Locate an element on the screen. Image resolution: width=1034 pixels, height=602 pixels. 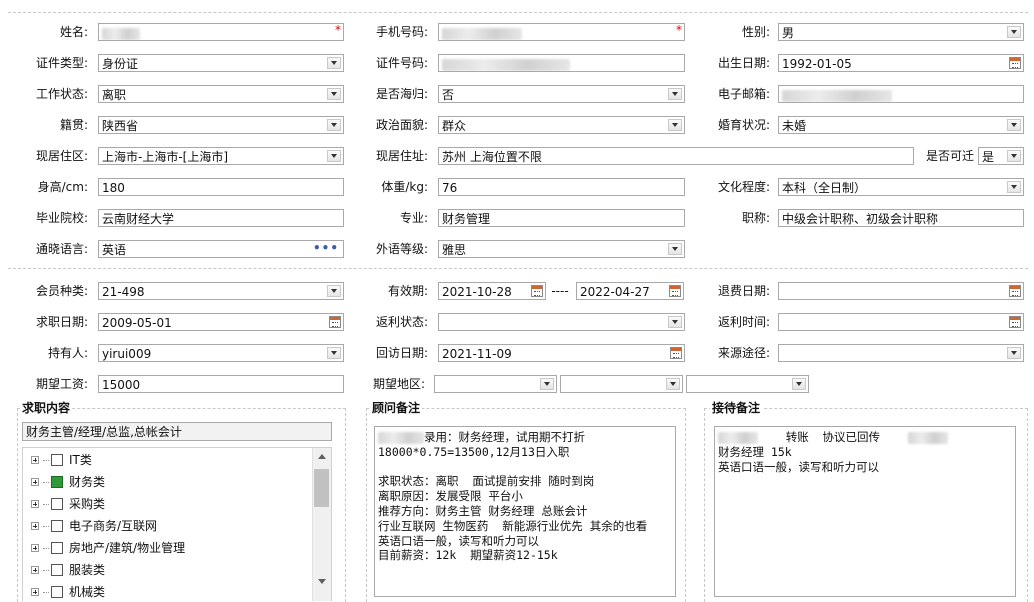
scroll-up-icon is located at coordinates (322, 456).